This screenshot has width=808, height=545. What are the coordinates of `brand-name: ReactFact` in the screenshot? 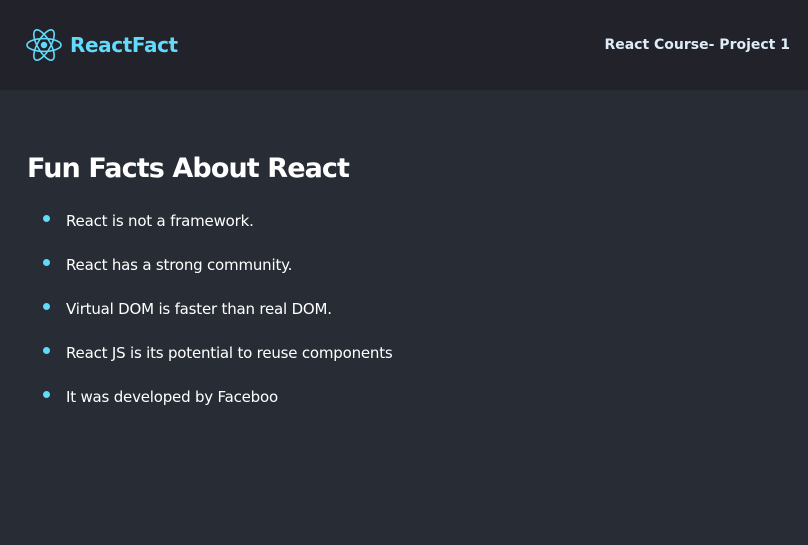 It's located at (124, 45).